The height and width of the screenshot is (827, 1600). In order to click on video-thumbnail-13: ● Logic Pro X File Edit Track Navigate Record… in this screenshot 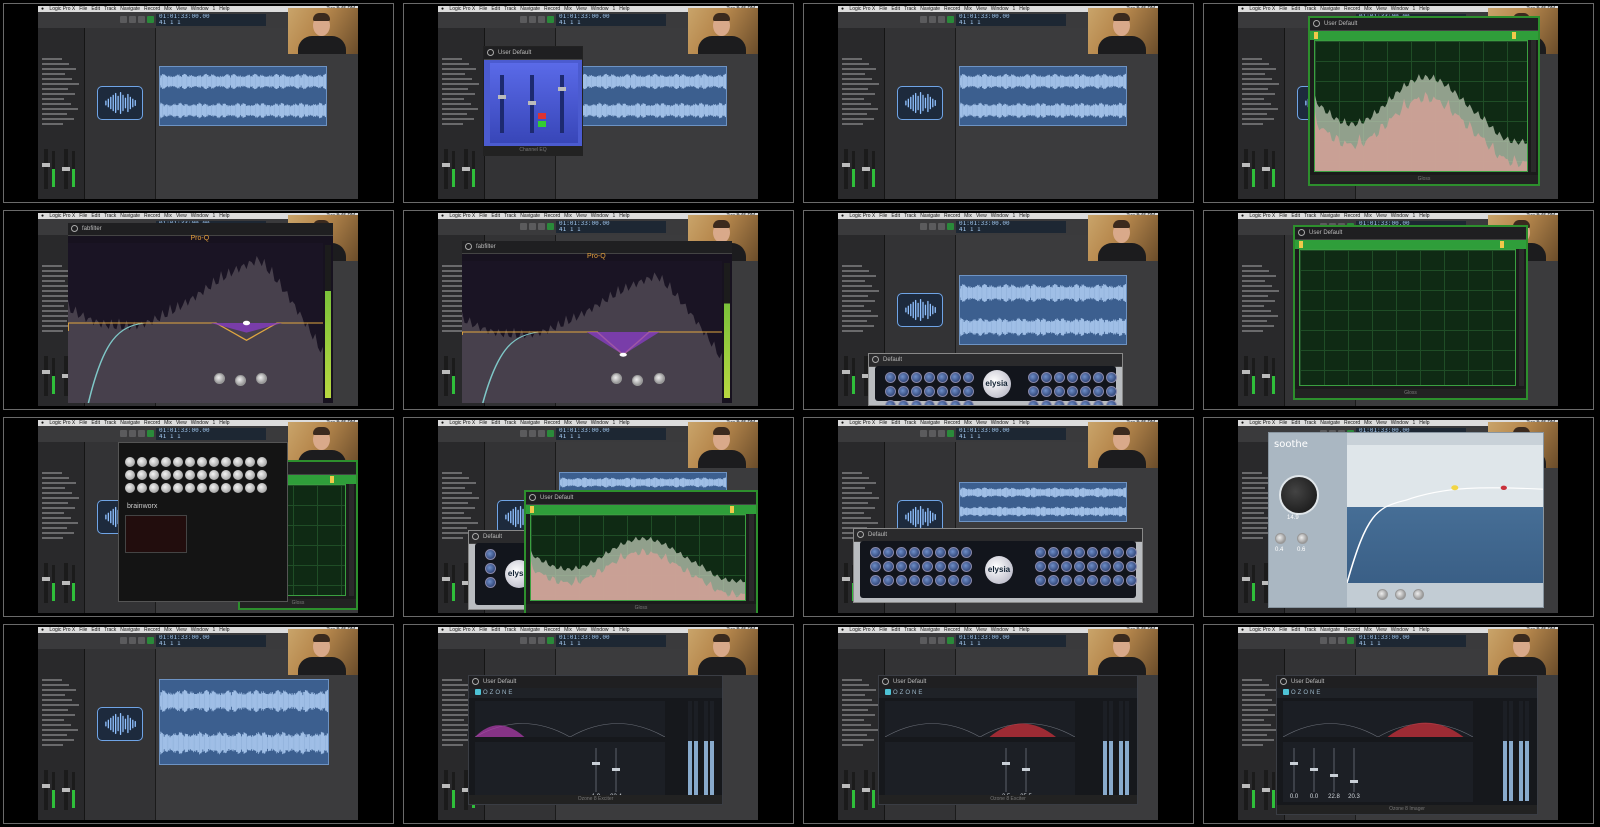, I will do `click(198, 724)`.